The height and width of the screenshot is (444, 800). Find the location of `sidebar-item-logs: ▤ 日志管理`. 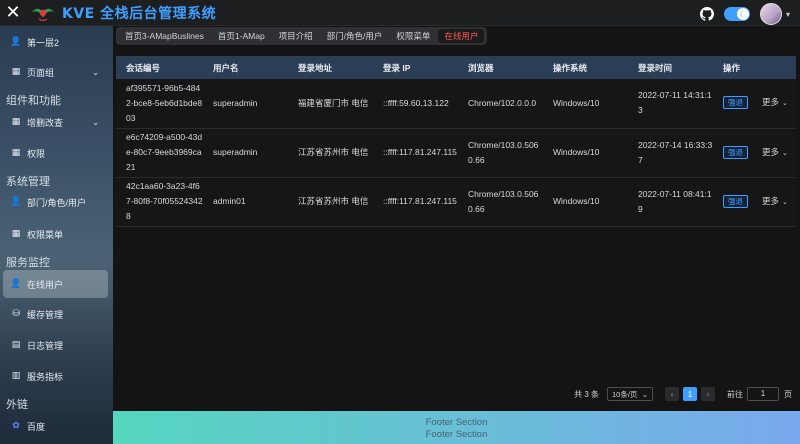

sidebar-item-logs: ▤ 日志管理 is located at coordinates (56, 345).